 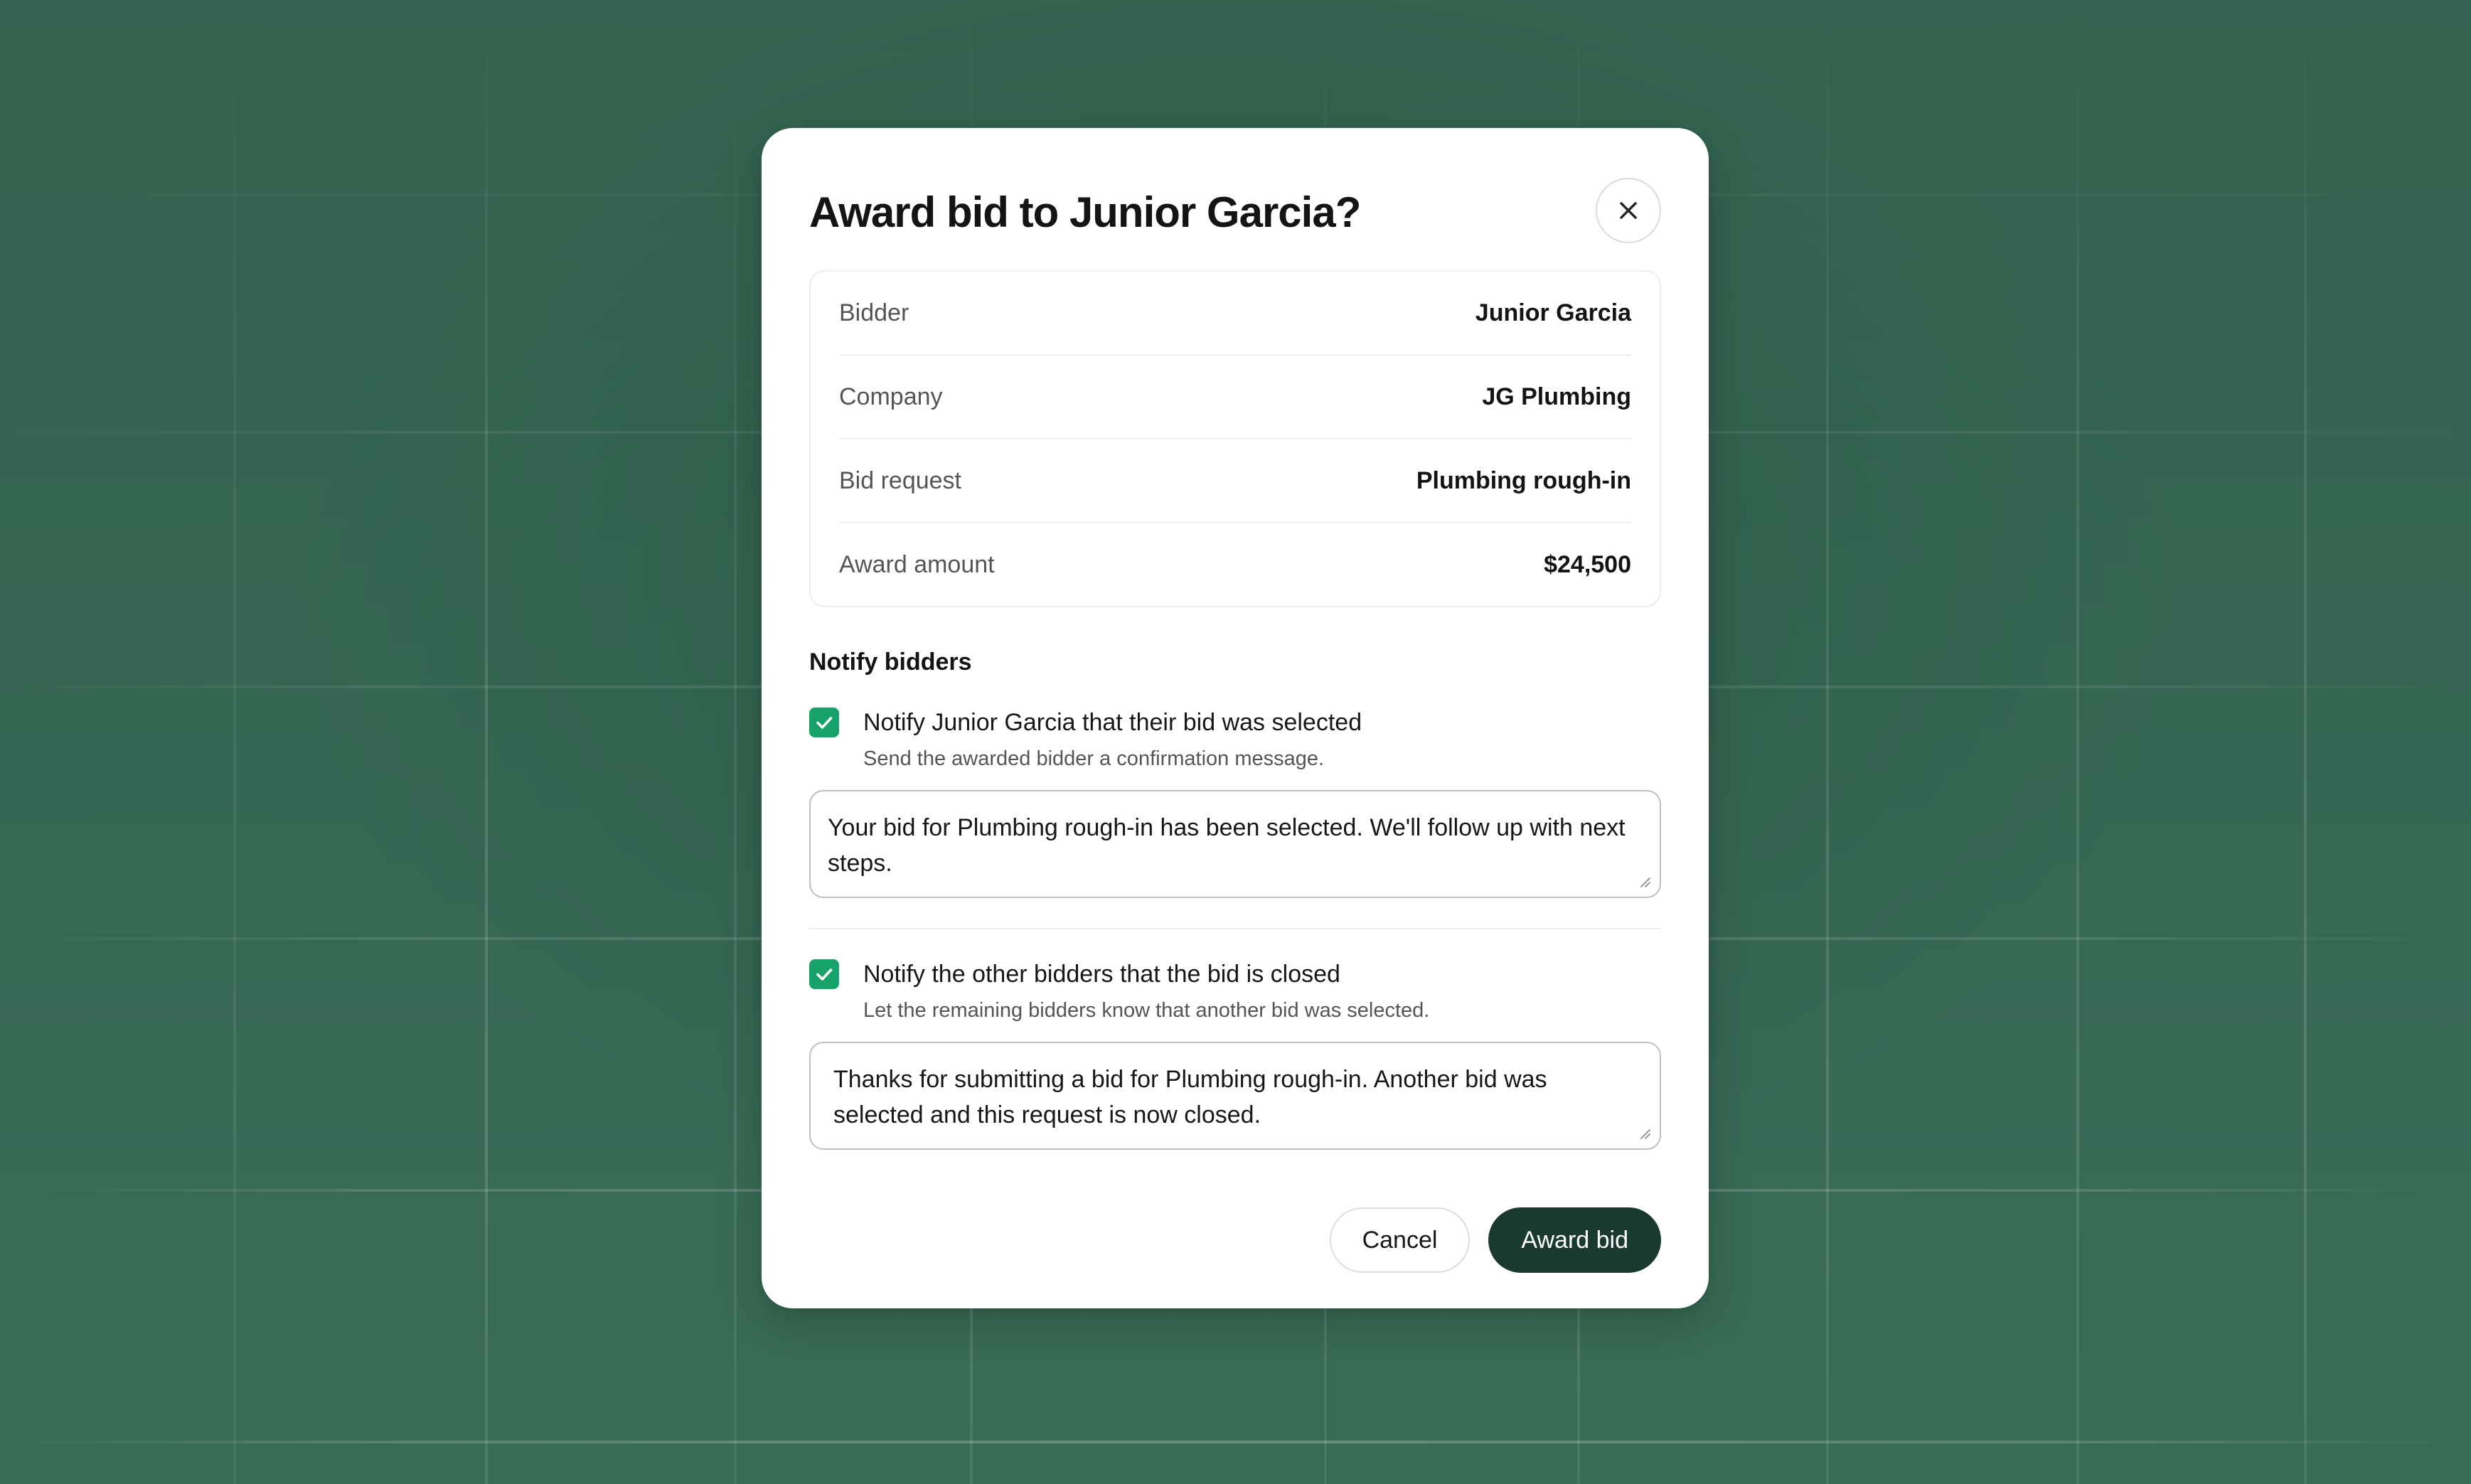 What do you see at coordinates (890, 662) in the screenshot?
I see `notify-bidders-heading: Notify bidders` at bounding box center [890, 662].